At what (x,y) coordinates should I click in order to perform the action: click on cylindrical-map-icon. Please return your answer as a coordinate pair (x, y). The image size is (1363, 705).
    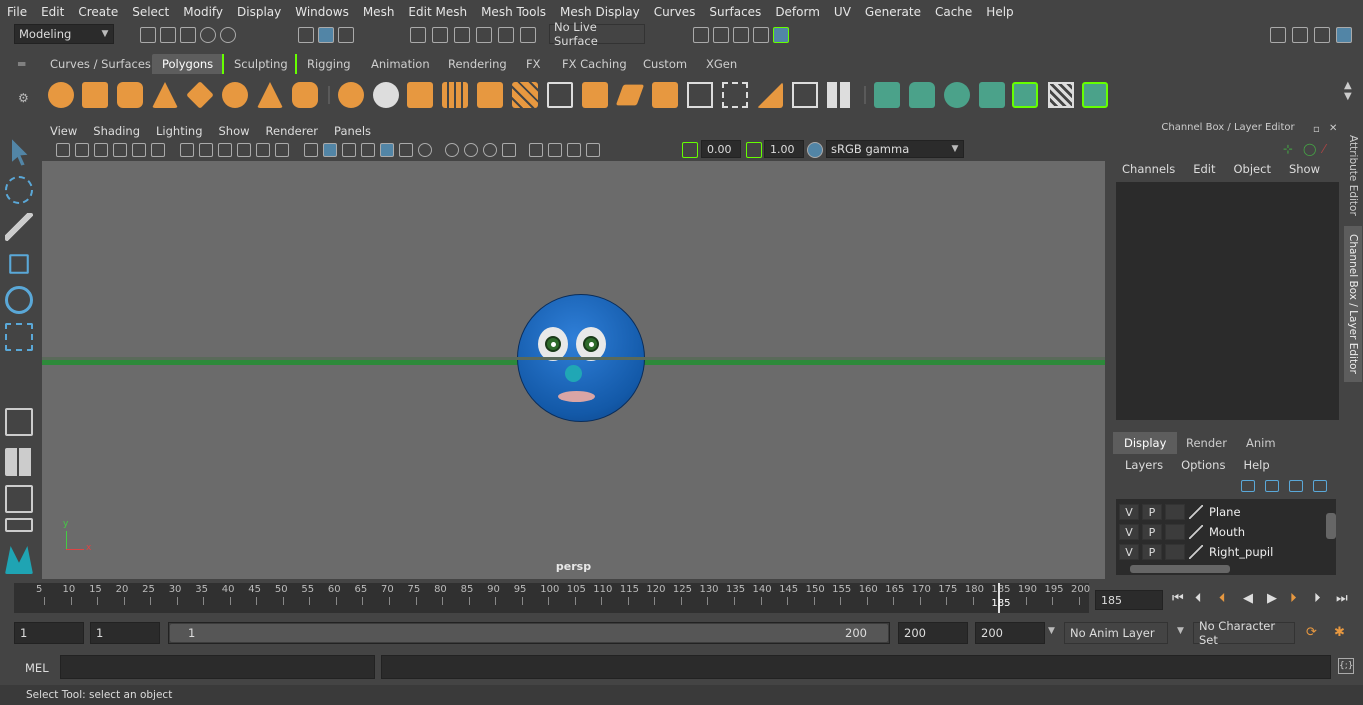
    Looking at the image, I should click on (922, 95).